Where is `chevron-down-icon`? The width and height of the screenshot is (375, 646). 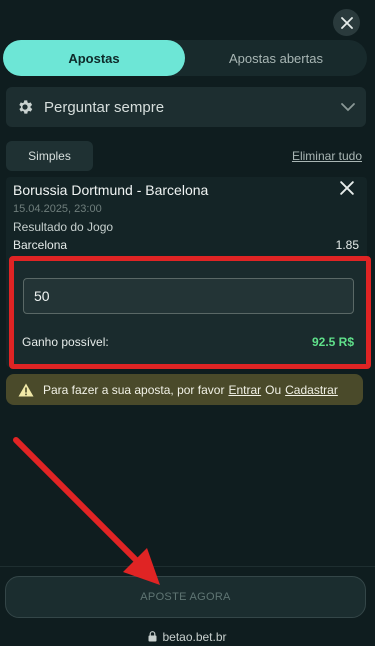 chevron-down-icon is located at coordinates (348, 107).